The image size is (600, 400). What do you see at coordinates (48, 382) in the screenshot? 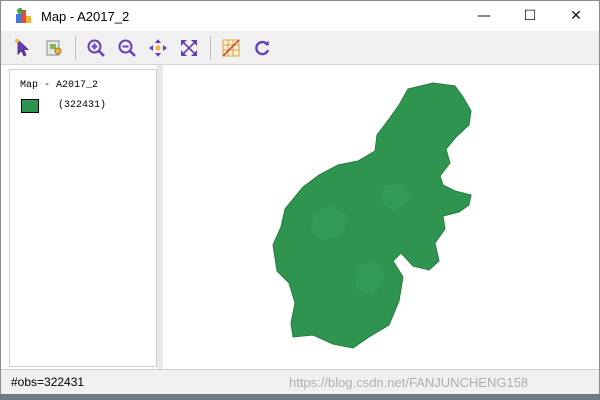
I see `status-text: #obs=322431` at bounding box center [48, 382].